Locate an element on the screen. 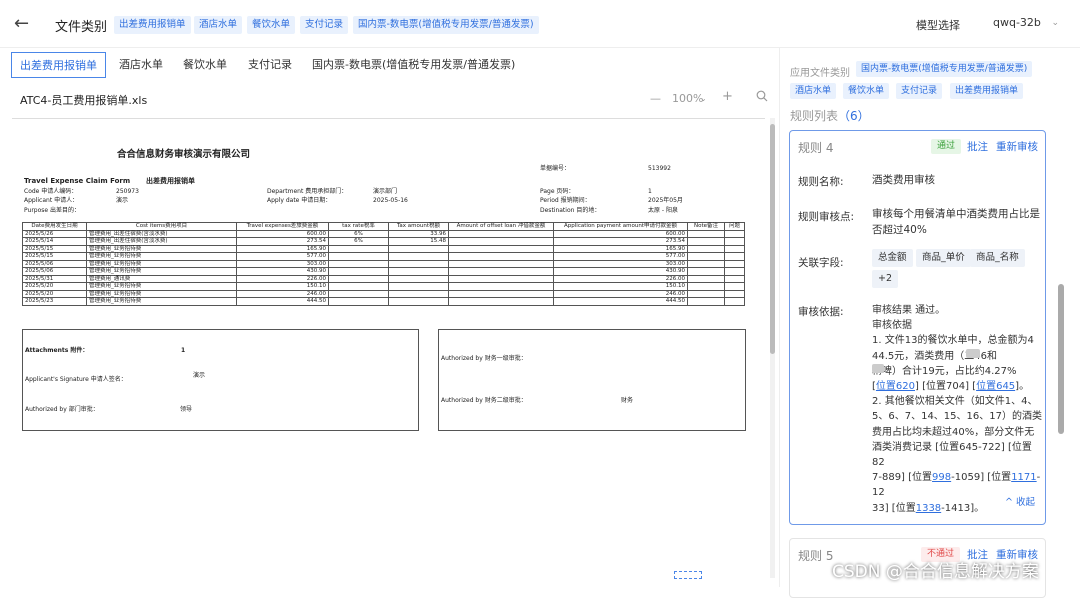 The height and width of the screenshot is (598, 1080). tab-payment: 支付记录 is located at coordinates (270, 65).